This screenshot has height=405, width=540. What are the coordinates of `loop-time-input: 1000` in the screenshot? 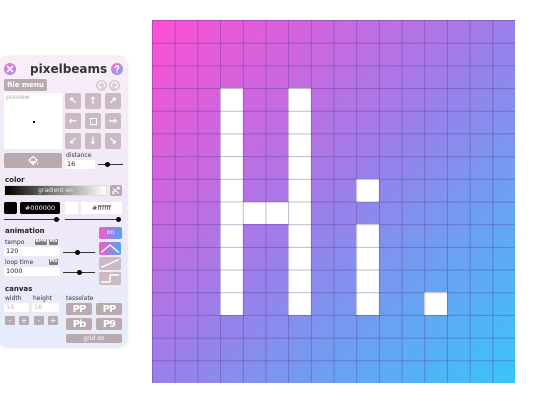 It's located at (32, 271).